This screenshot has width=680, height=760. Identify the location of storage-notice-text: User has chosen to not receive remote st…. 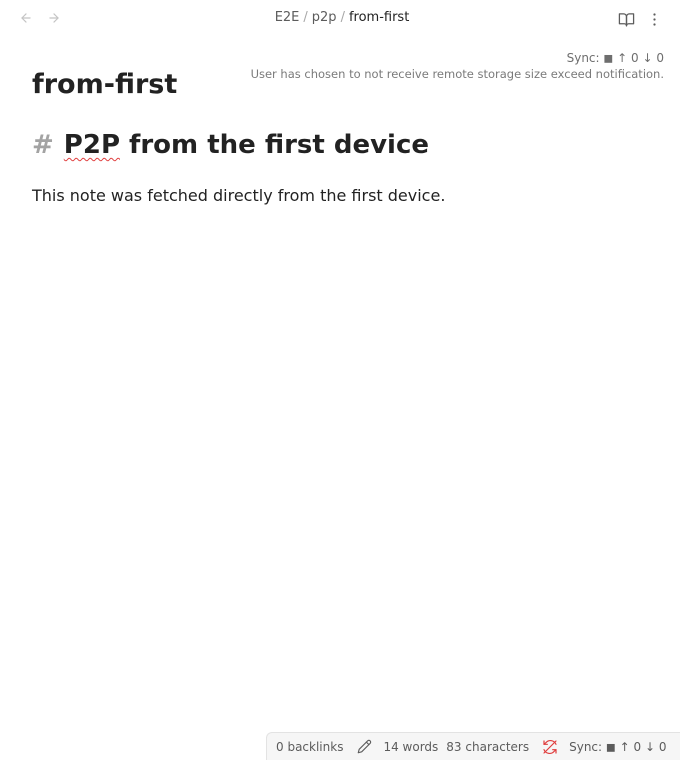
(457, 74).